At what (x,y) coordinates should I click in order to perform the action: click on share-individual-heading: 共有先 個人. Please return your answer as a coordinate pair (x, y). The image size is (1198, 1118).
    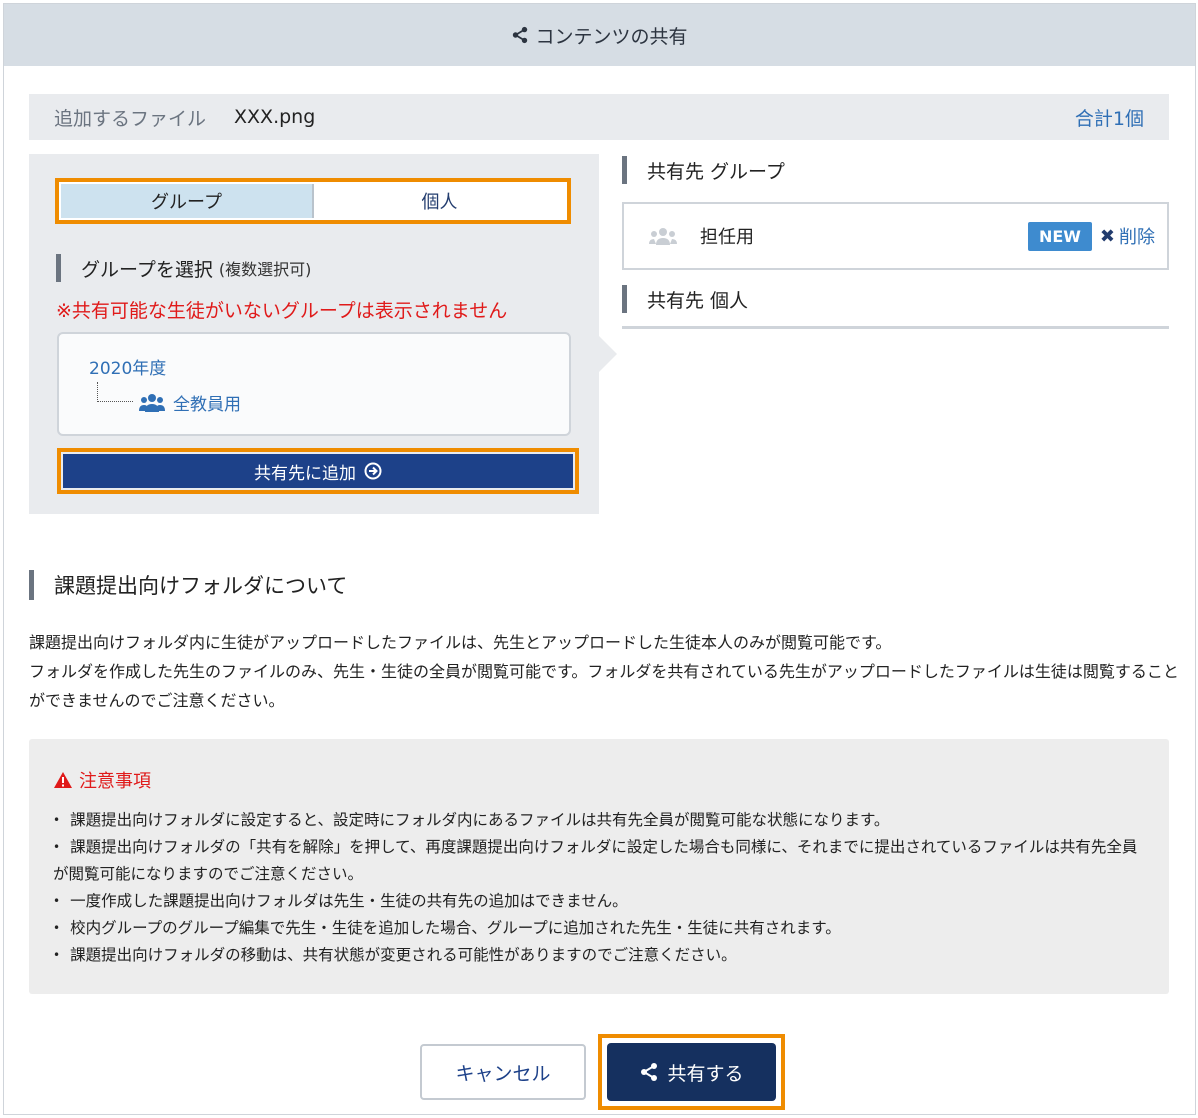
    Looking at the image, I should click on (685, 299).